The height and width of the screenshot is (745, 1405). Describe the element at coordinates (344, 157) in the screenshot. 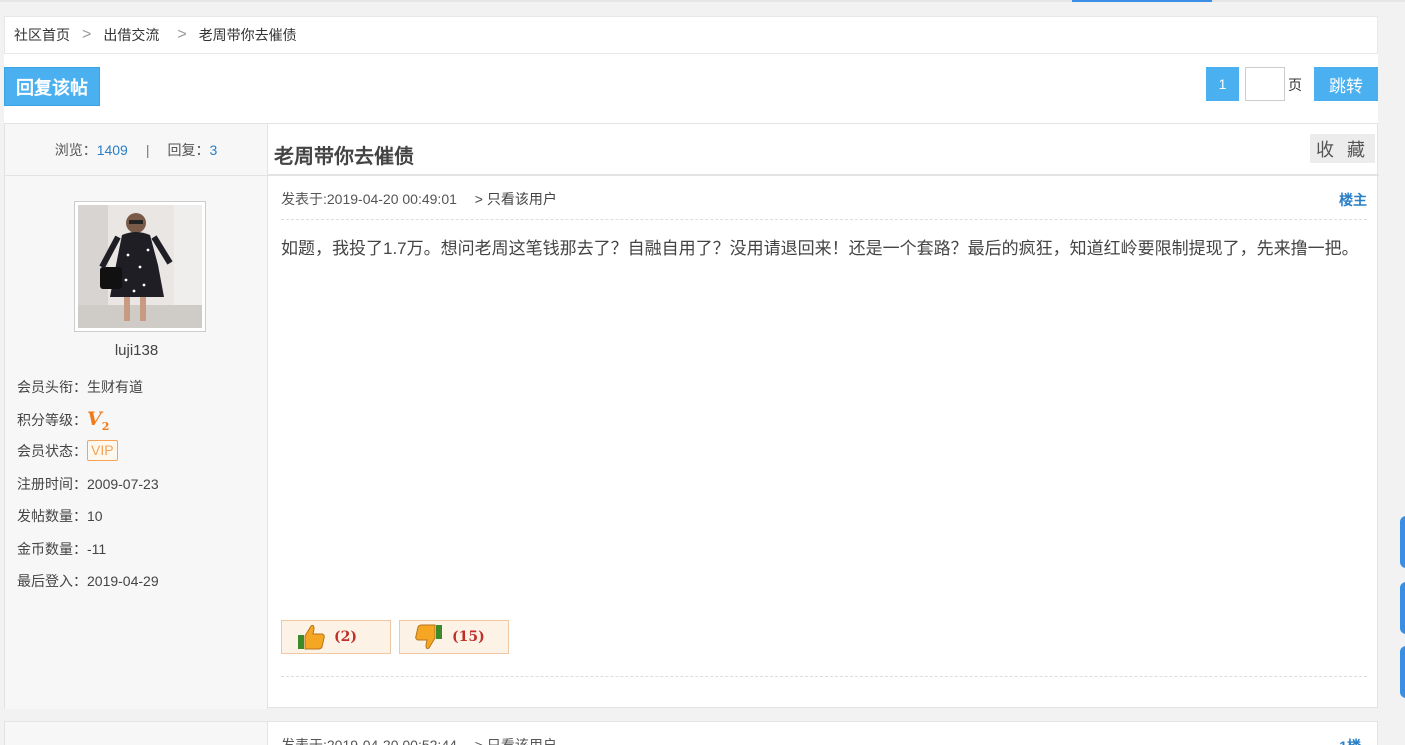

I see `thread-title: 老周带你去催债` at that location.